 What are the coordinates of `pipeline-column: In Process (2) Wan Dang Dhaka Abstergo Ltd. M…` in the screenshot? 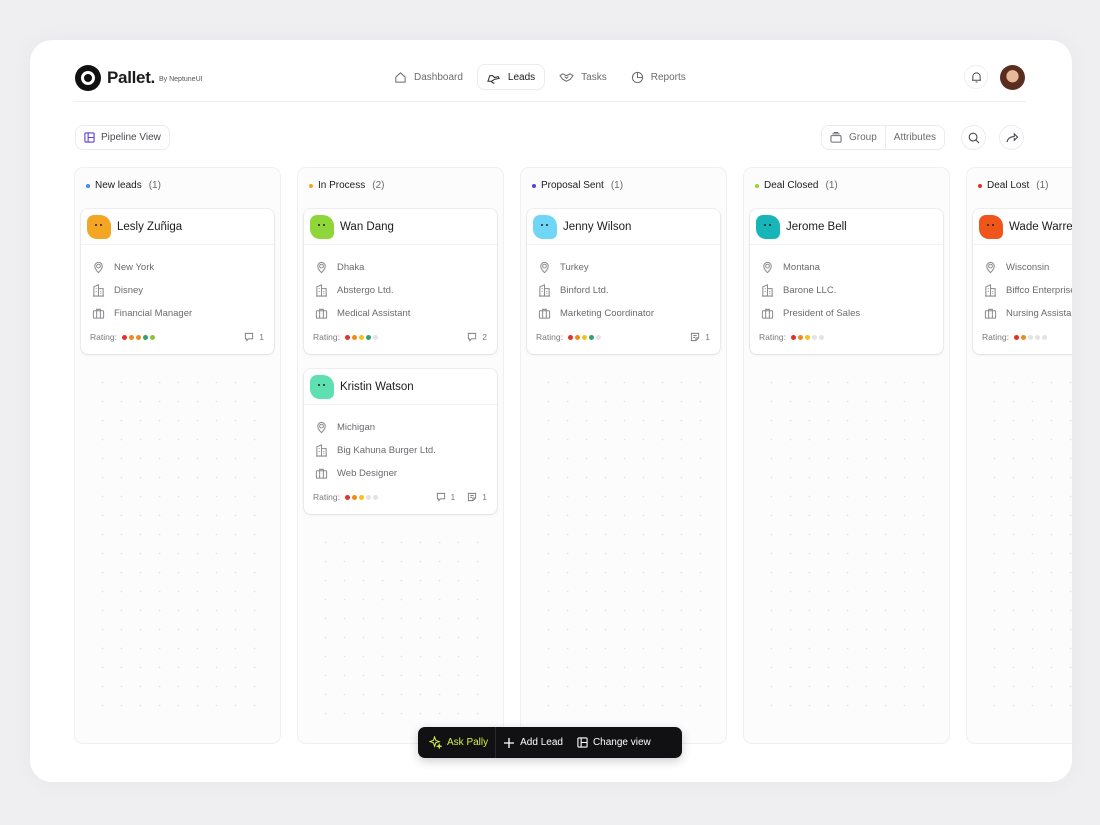 It's located at (400, 455).